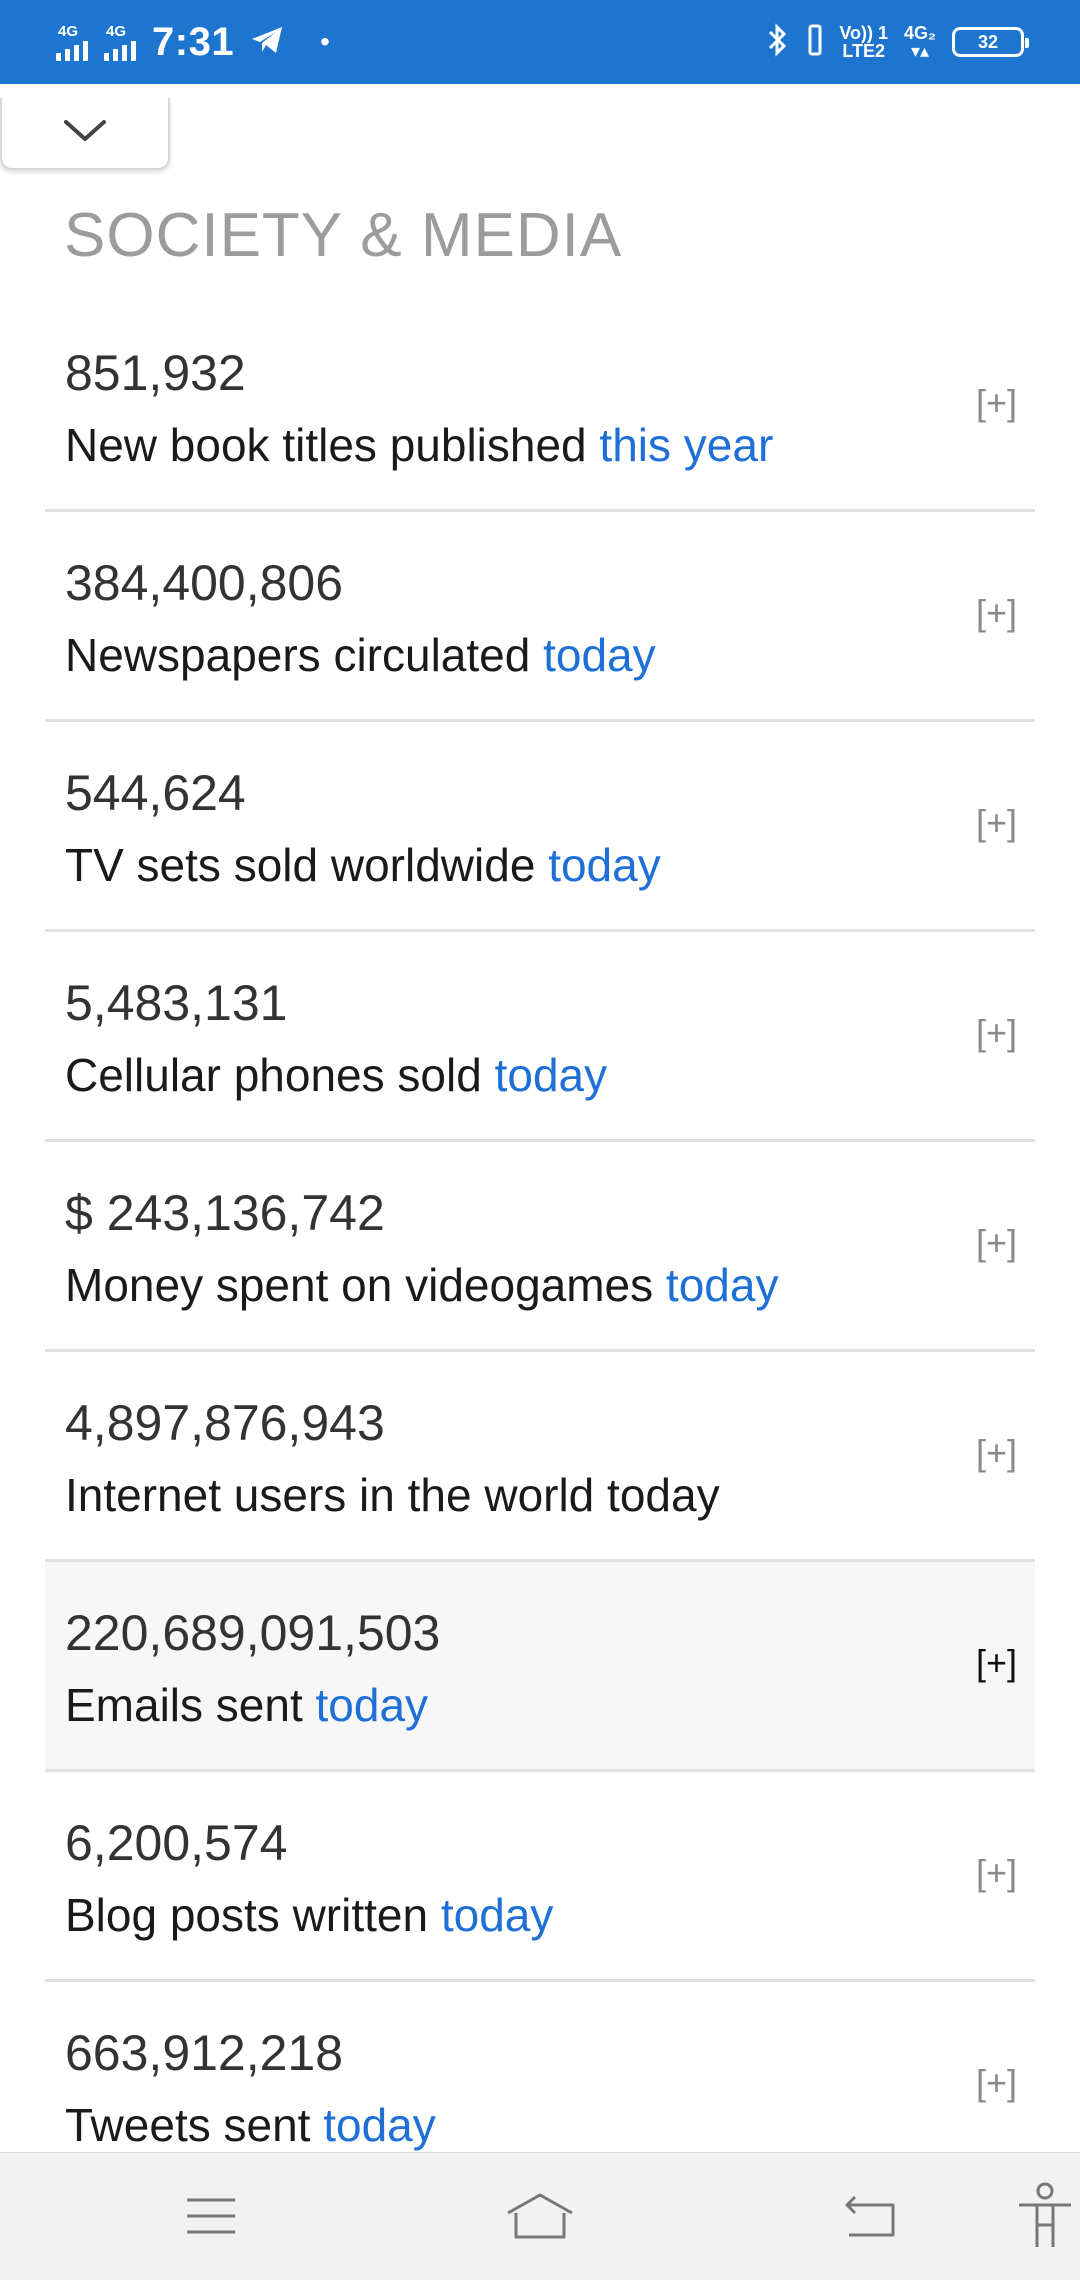 This screenshot has height=2280, width=1080. I want to click on list-item: 544,624 TV sets sold worldwide today [+], so click(540, 827).